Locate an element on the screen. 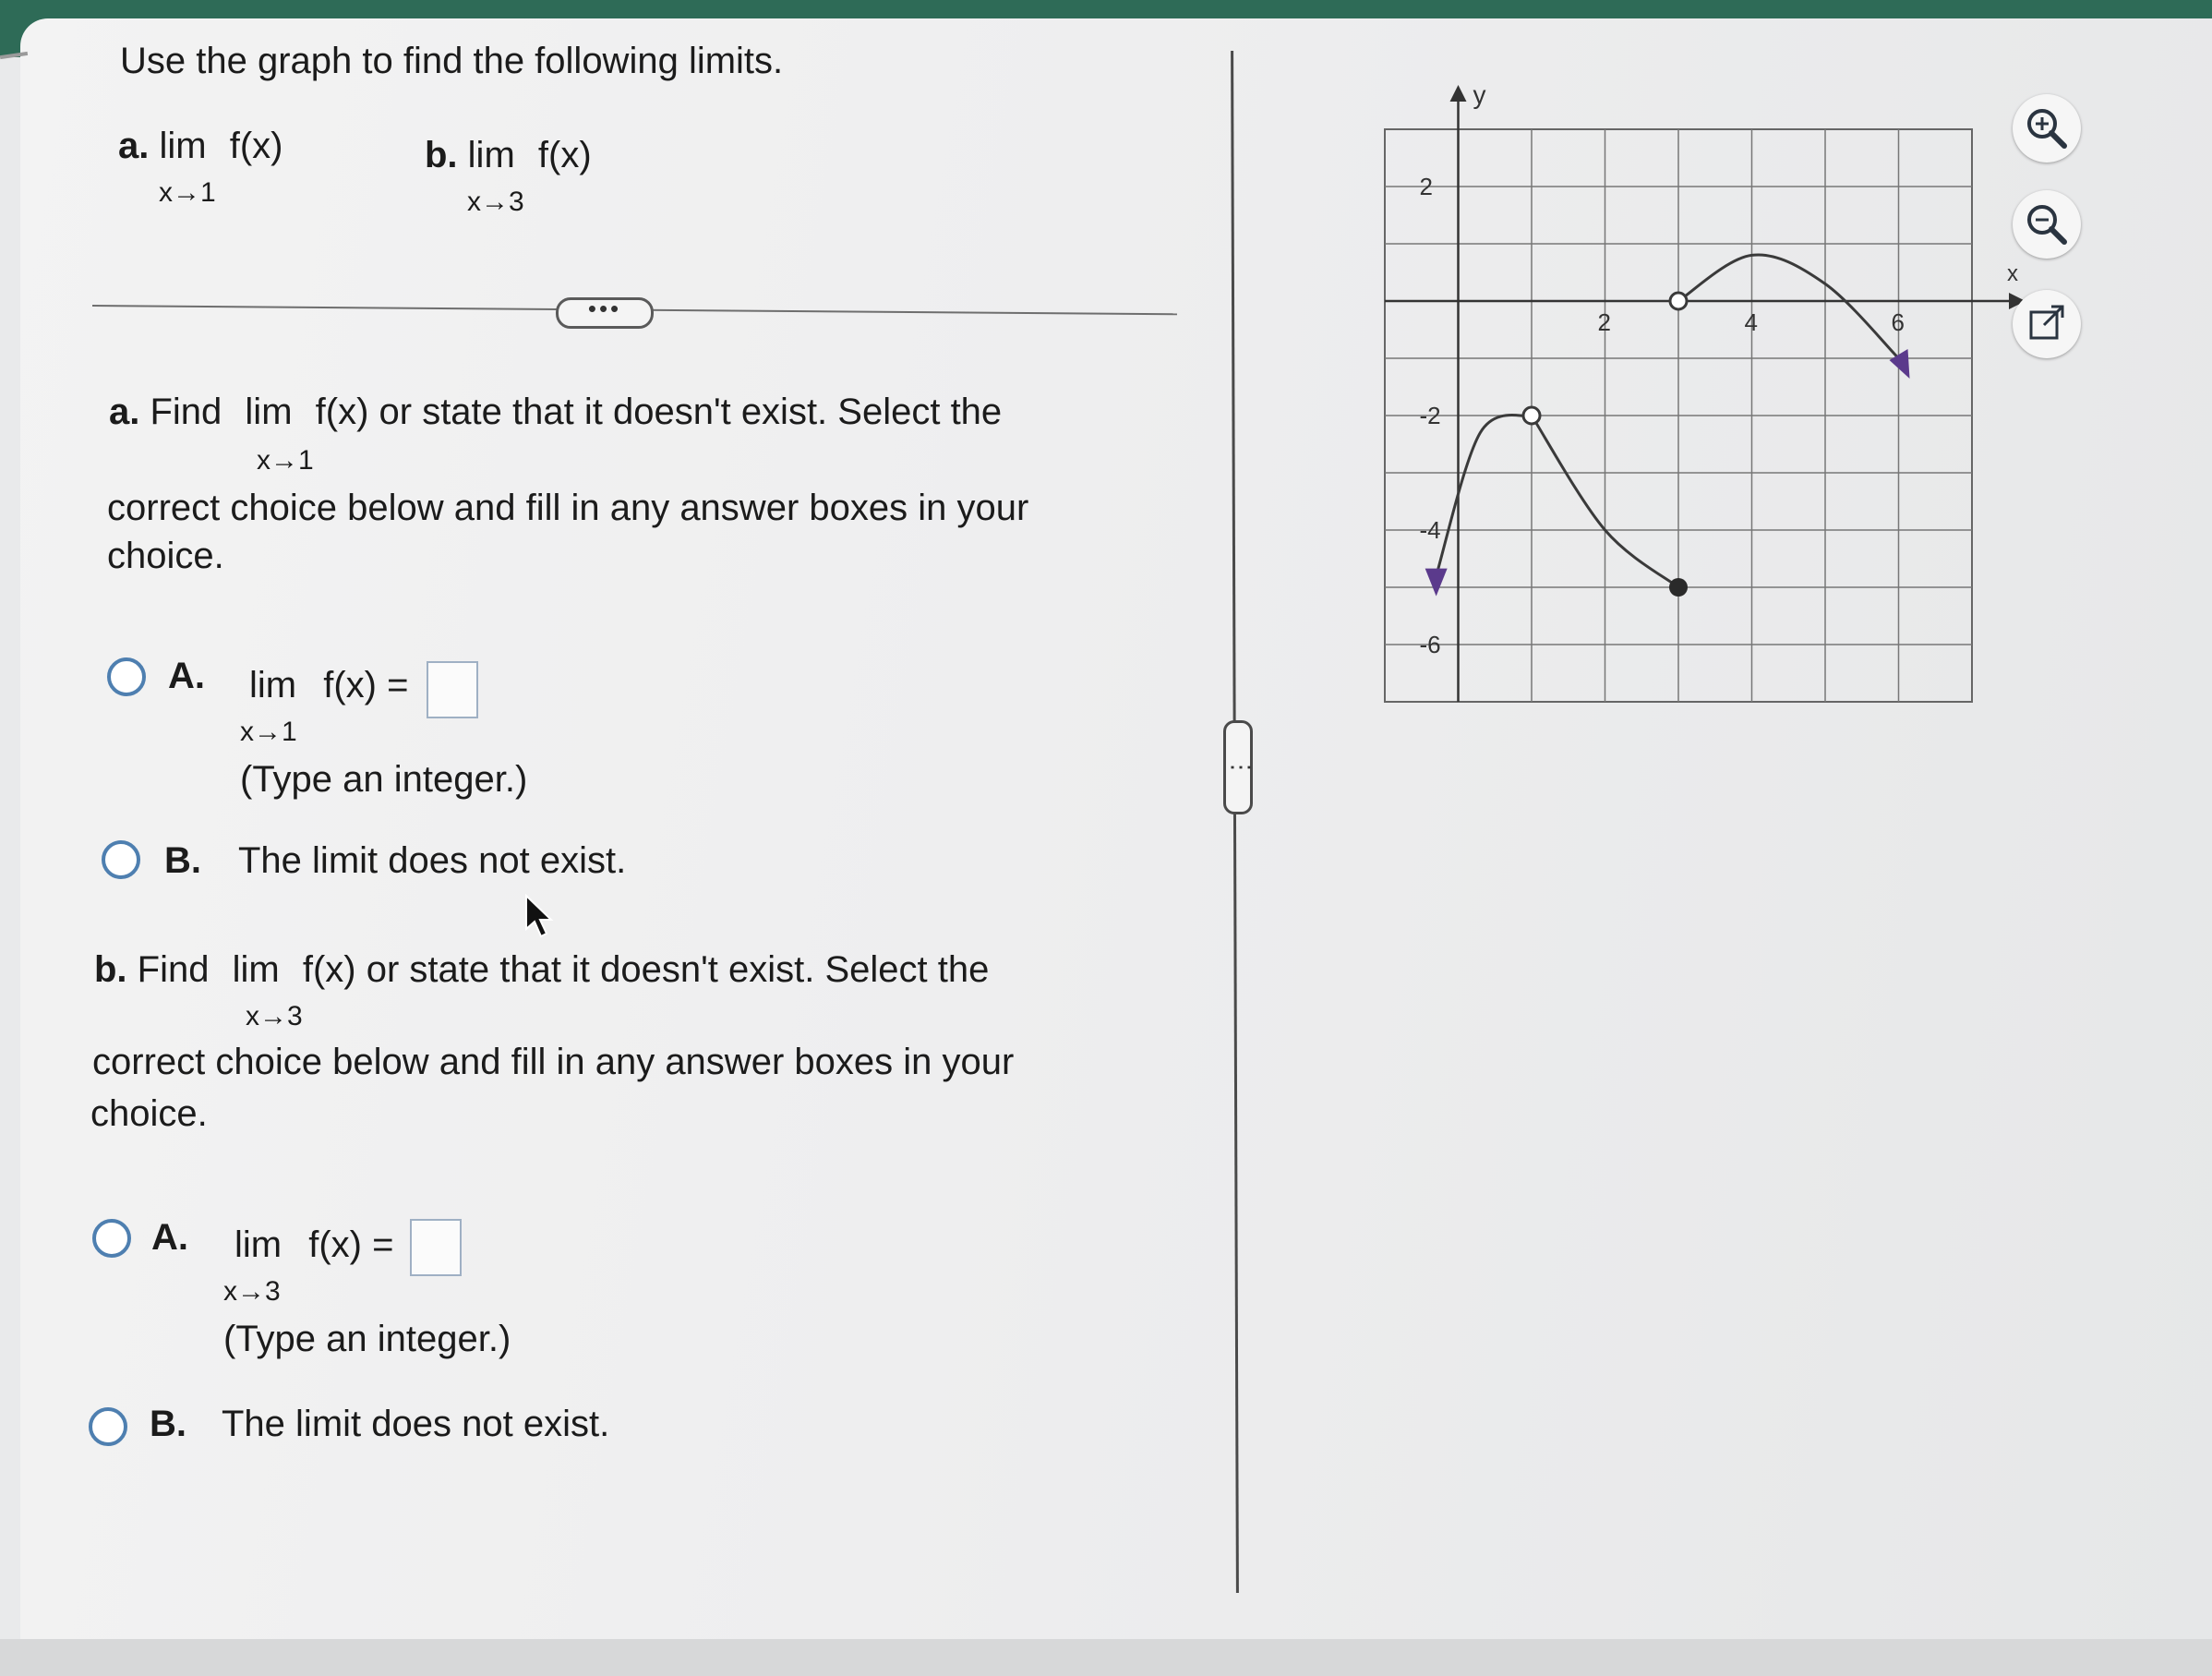 The width and height of the screenshot is (2212, 1676). part-a-choice-b-text: The limit does not exist. is located at coordinates (432, 860).